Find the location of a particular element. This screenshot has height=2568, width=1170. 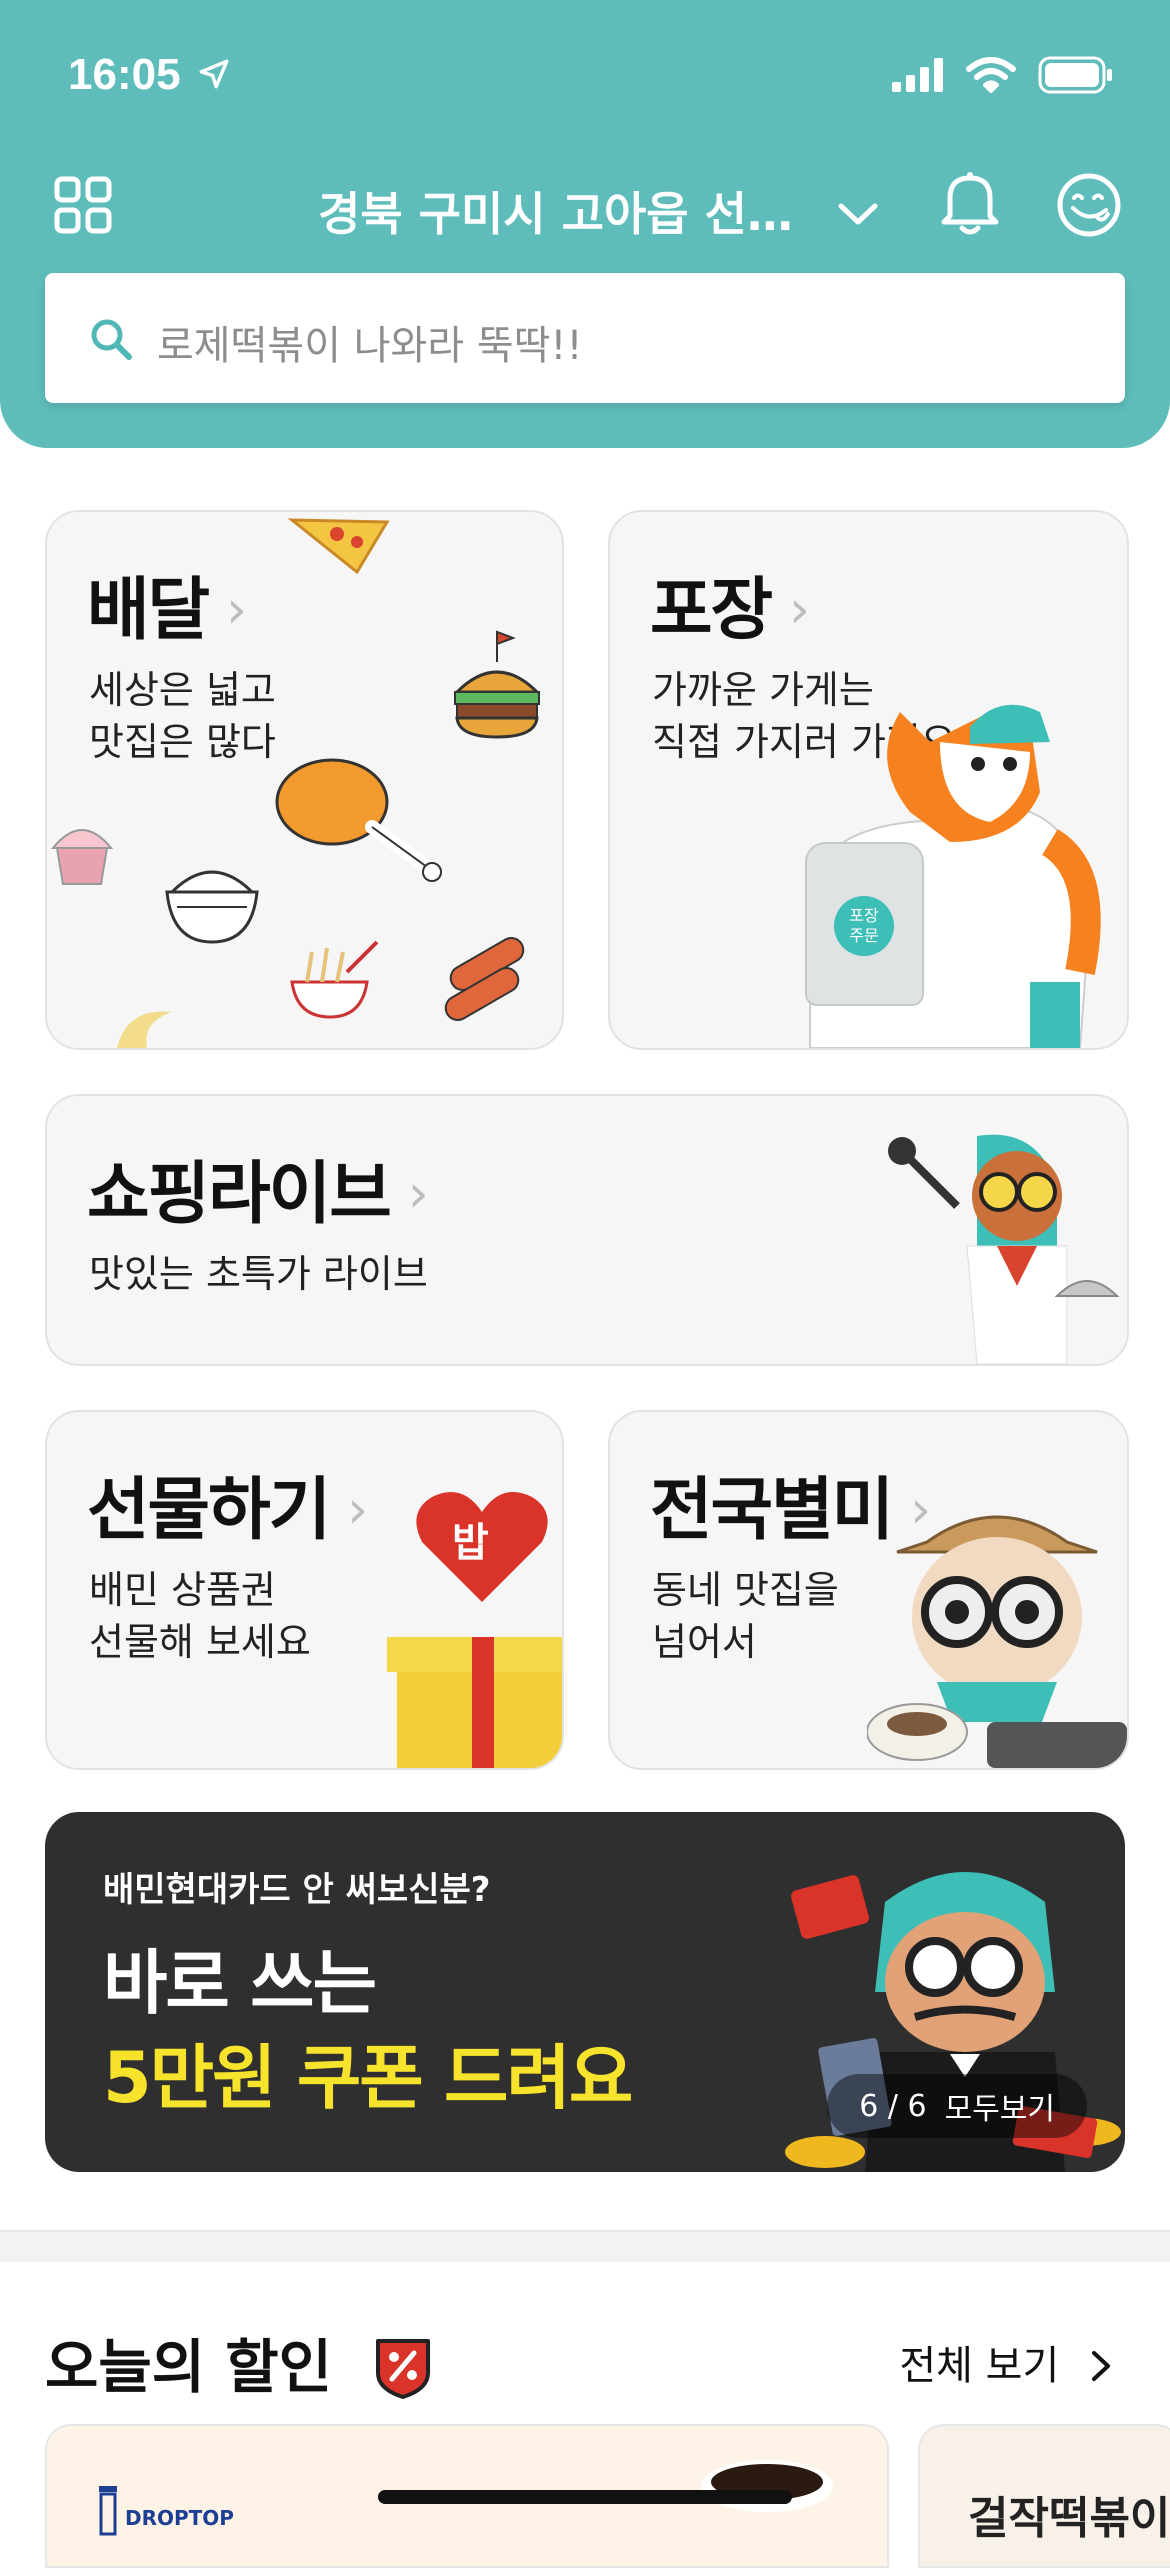

wifi-icon is located at coordinates (991, 75).